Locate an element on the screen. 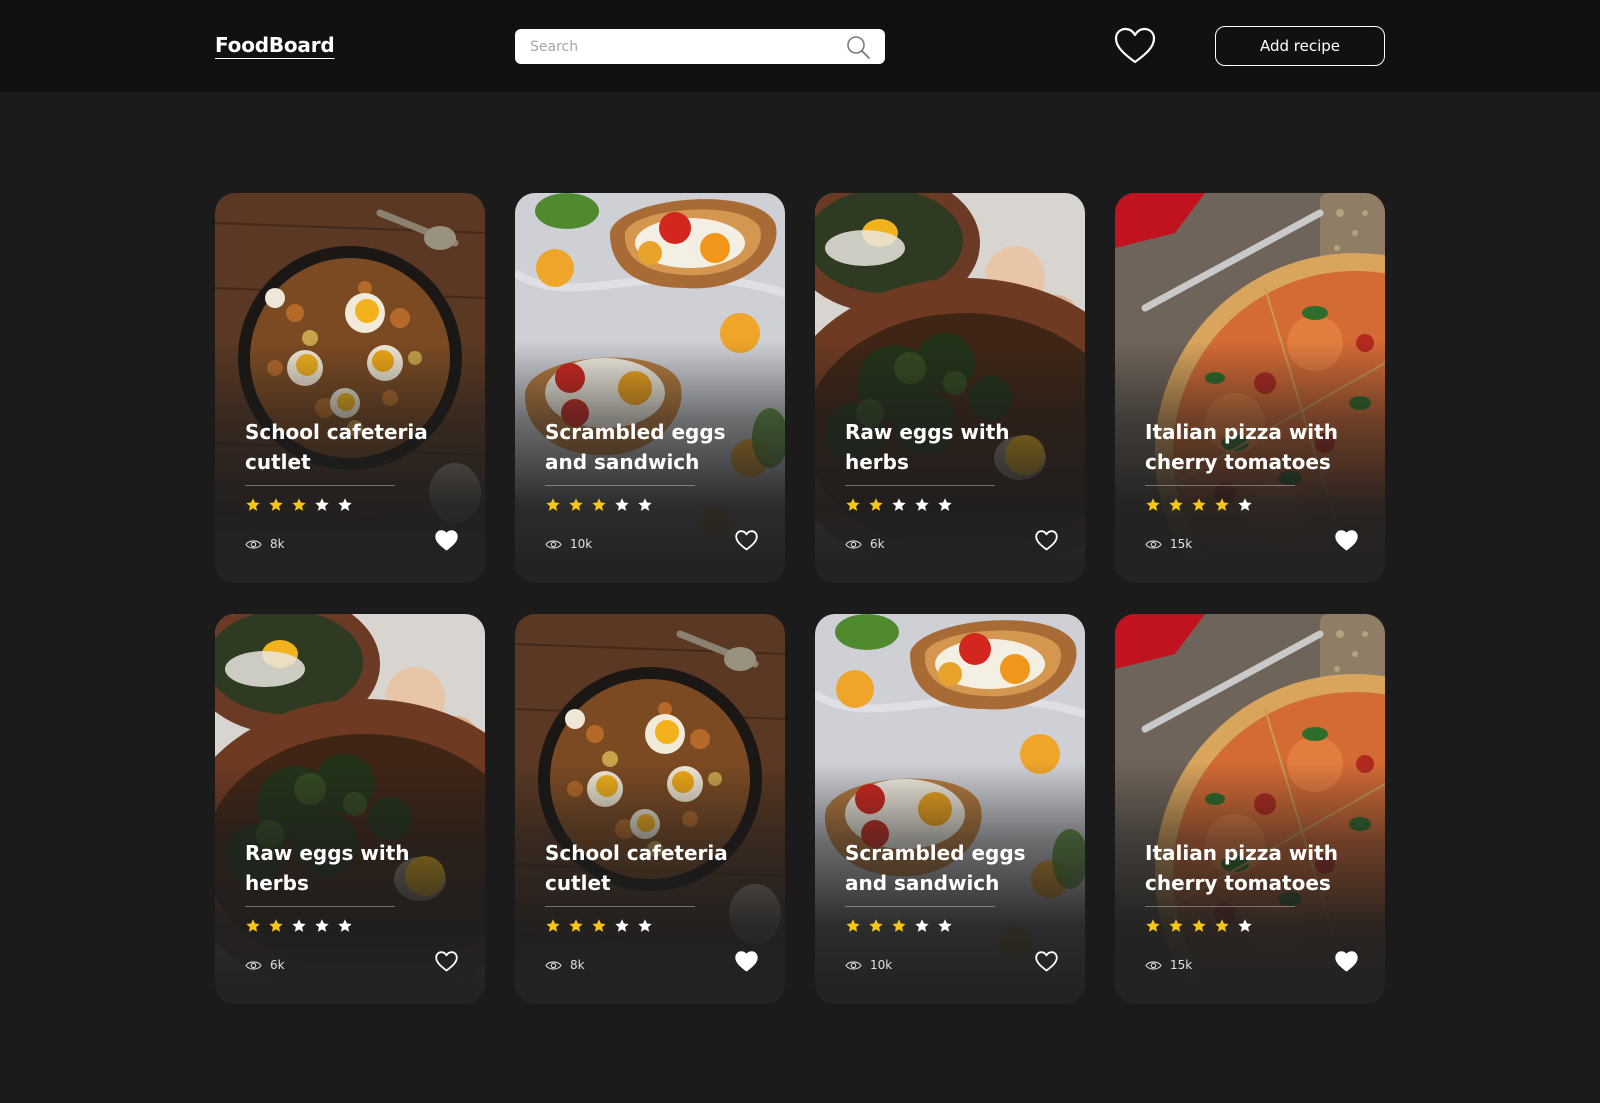  search-input is located at coordinates (680, 46).